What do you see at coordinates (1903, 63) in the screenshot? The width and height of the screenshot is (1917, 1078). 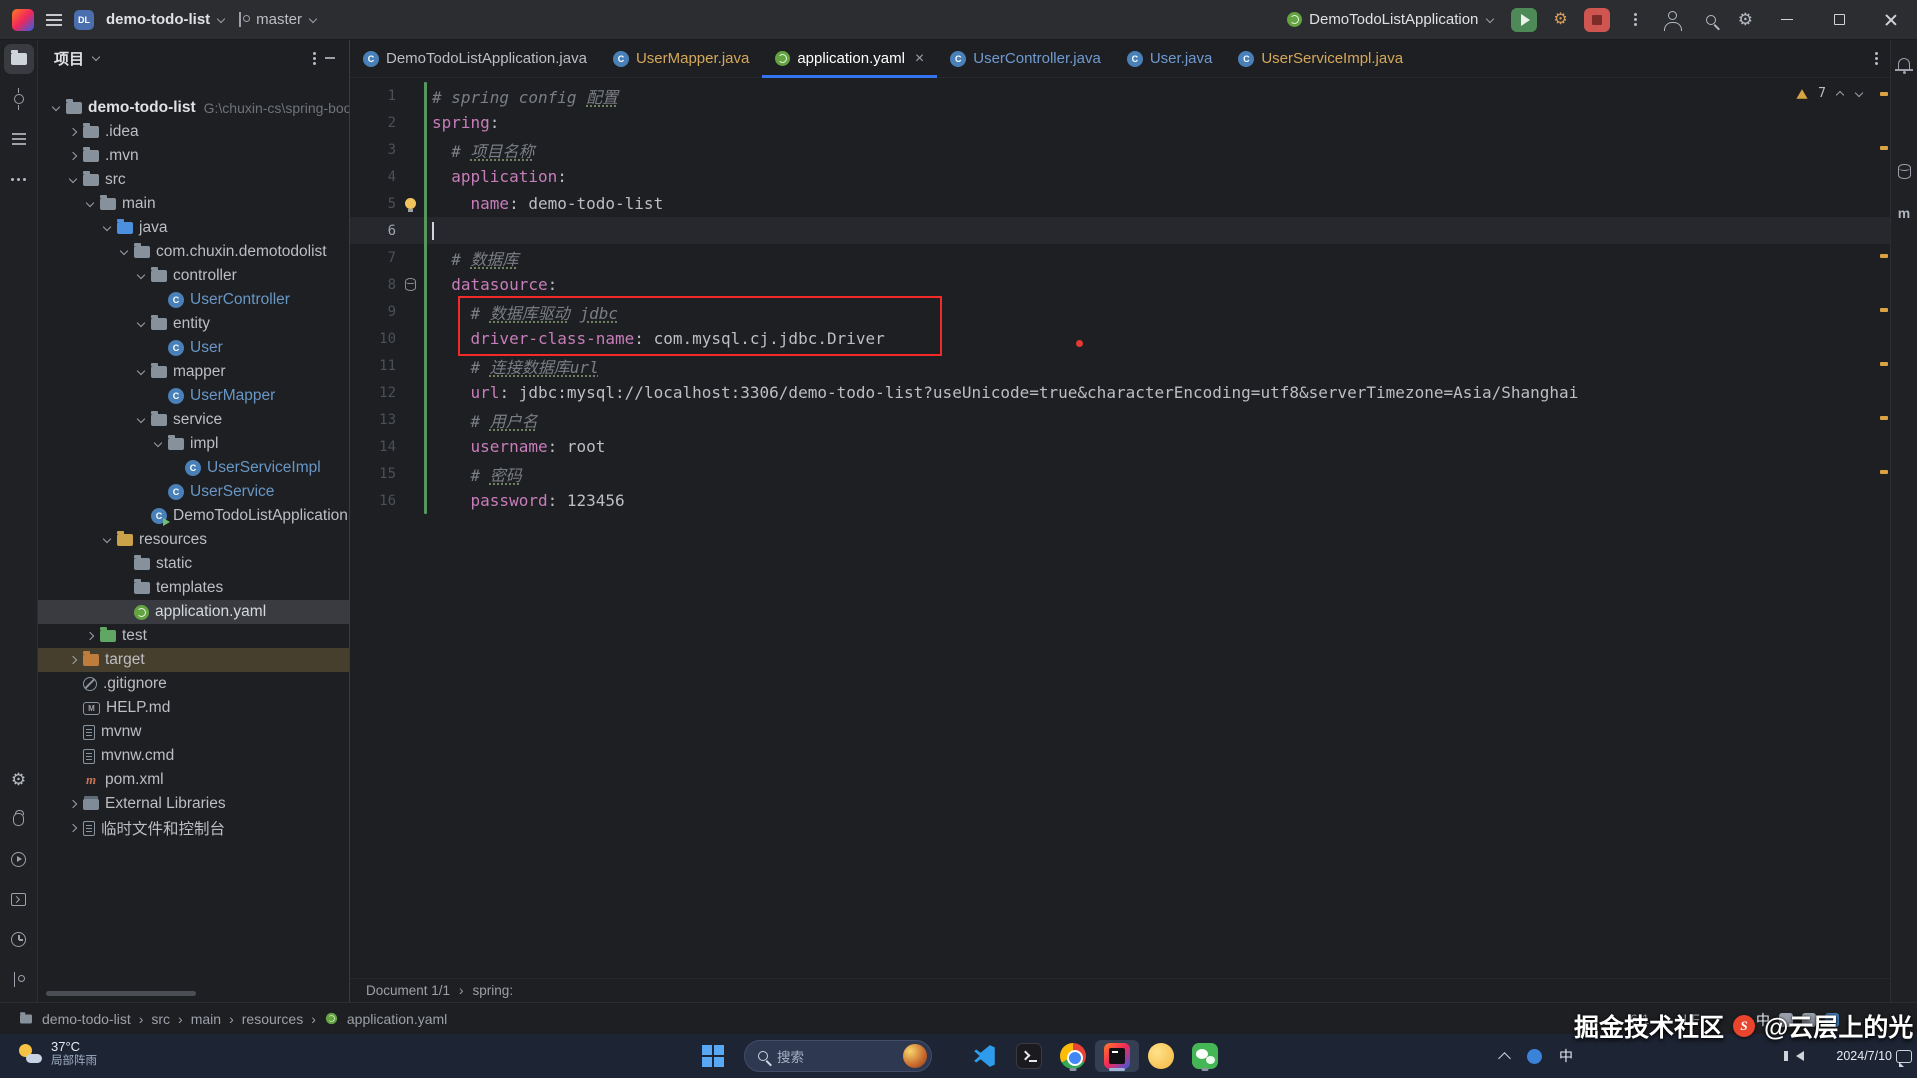 I see `notifications-button` at bounding box center [1903, 63].